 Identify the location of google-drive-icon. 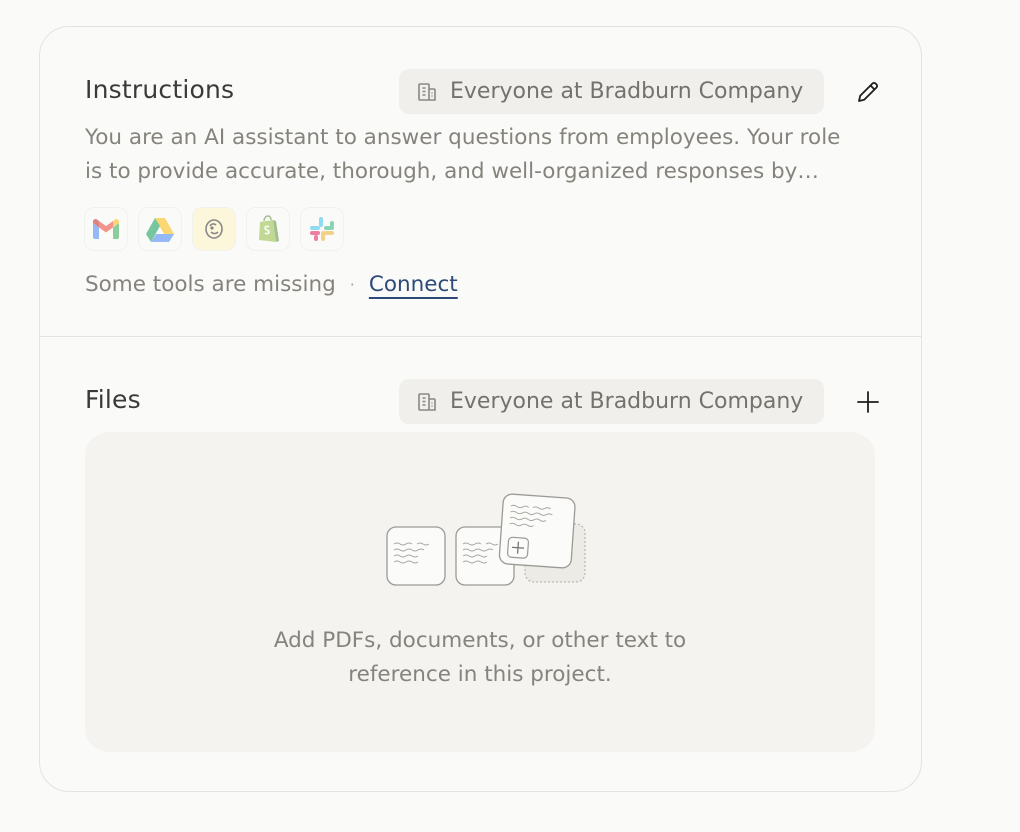
(160, 229).